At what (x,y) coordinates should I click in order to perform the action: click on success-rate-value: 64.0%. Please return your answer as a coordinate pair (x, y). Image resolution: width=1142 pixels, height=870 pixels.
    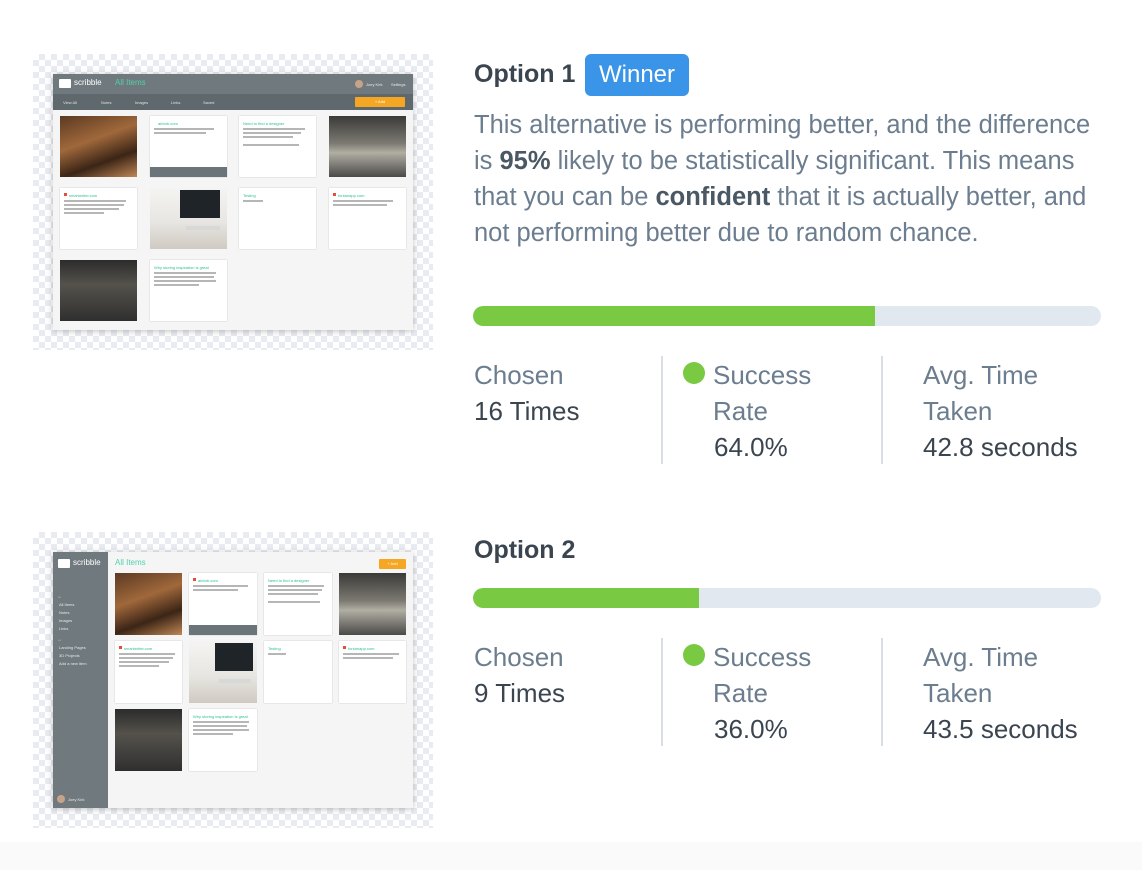
    Looking at the image, I should click on (751, 447).